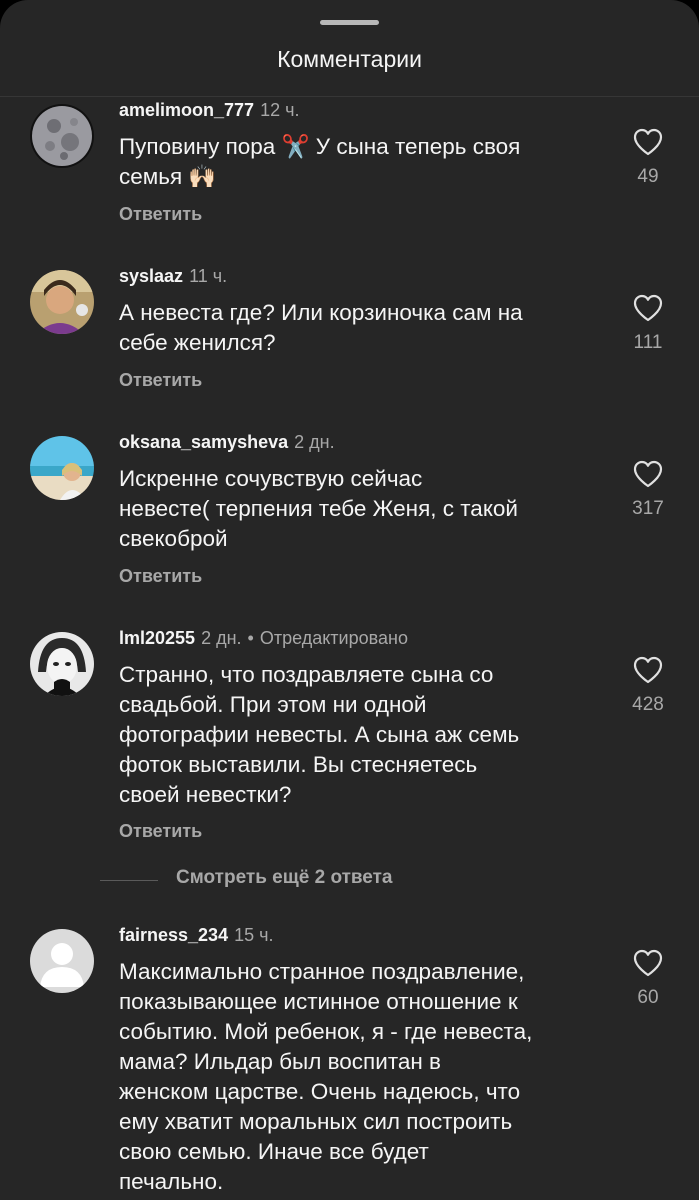 The width and height of the screenshot is (699, 1200). Describe the element at coordinates (203, 442) in the screenshot. I see `username: oksana_samysheva` at that location.